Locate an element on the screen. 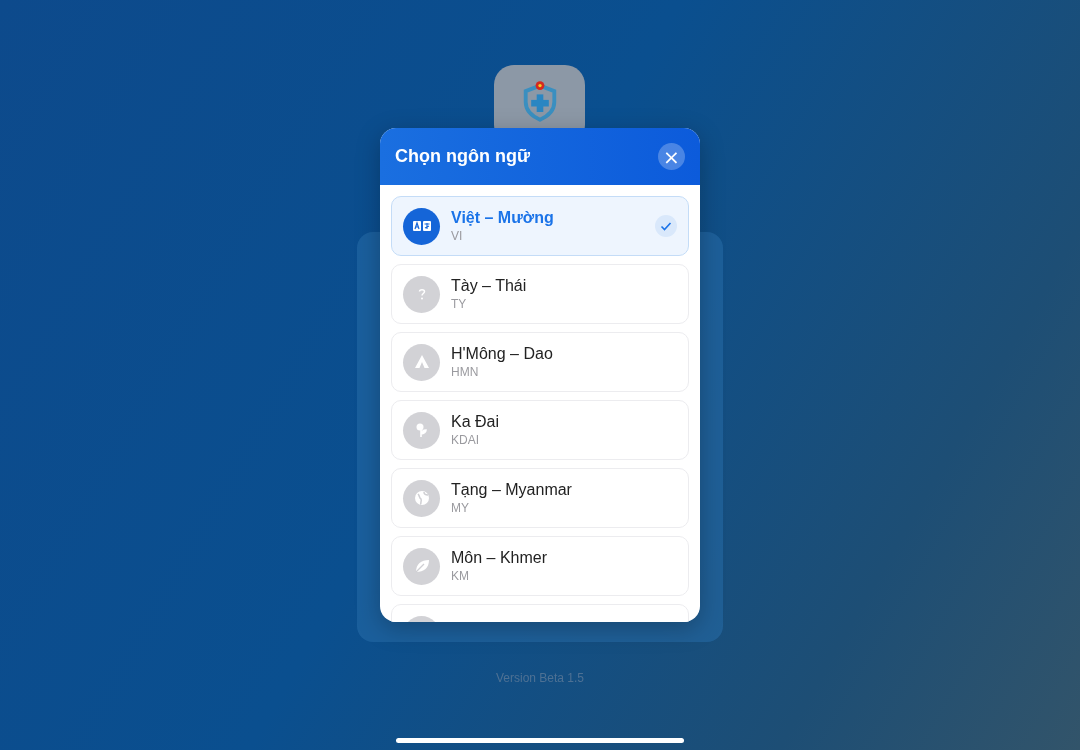 This screenshot has height=750, width=1080. language-name: Ka Đai is located at coordinates (476, 422).